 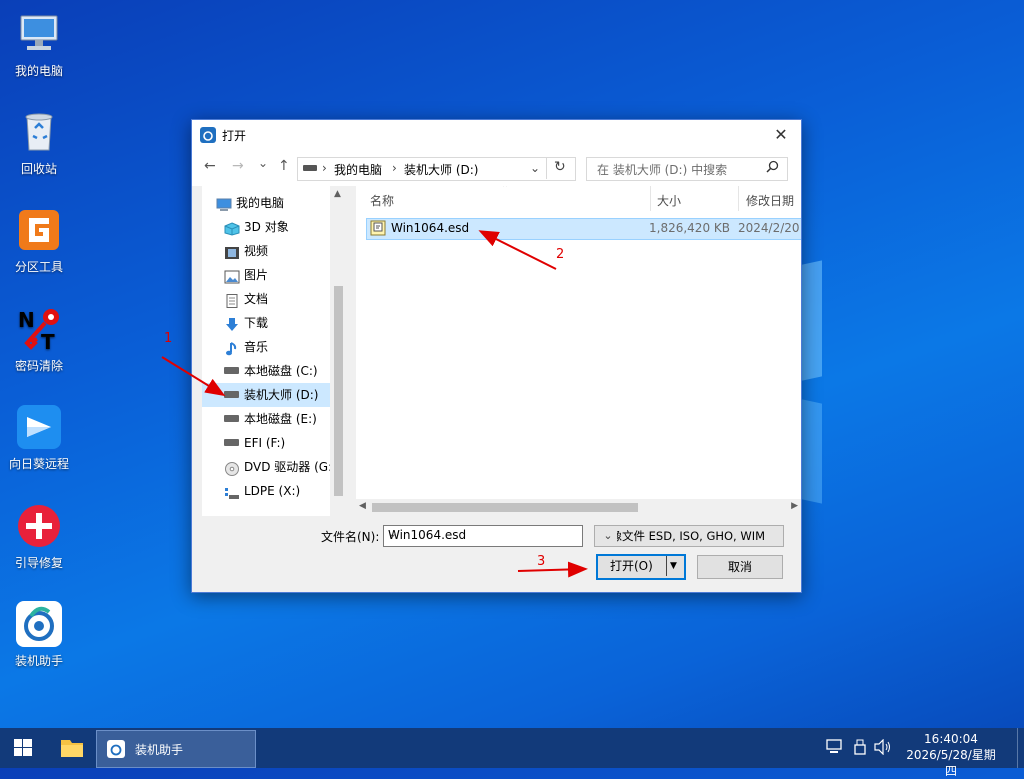 What do you see at coordinates (951, 763) in the screenshot?
I see `clock-date: 2026/5/28/星期四` at bounding box center [951, 763].